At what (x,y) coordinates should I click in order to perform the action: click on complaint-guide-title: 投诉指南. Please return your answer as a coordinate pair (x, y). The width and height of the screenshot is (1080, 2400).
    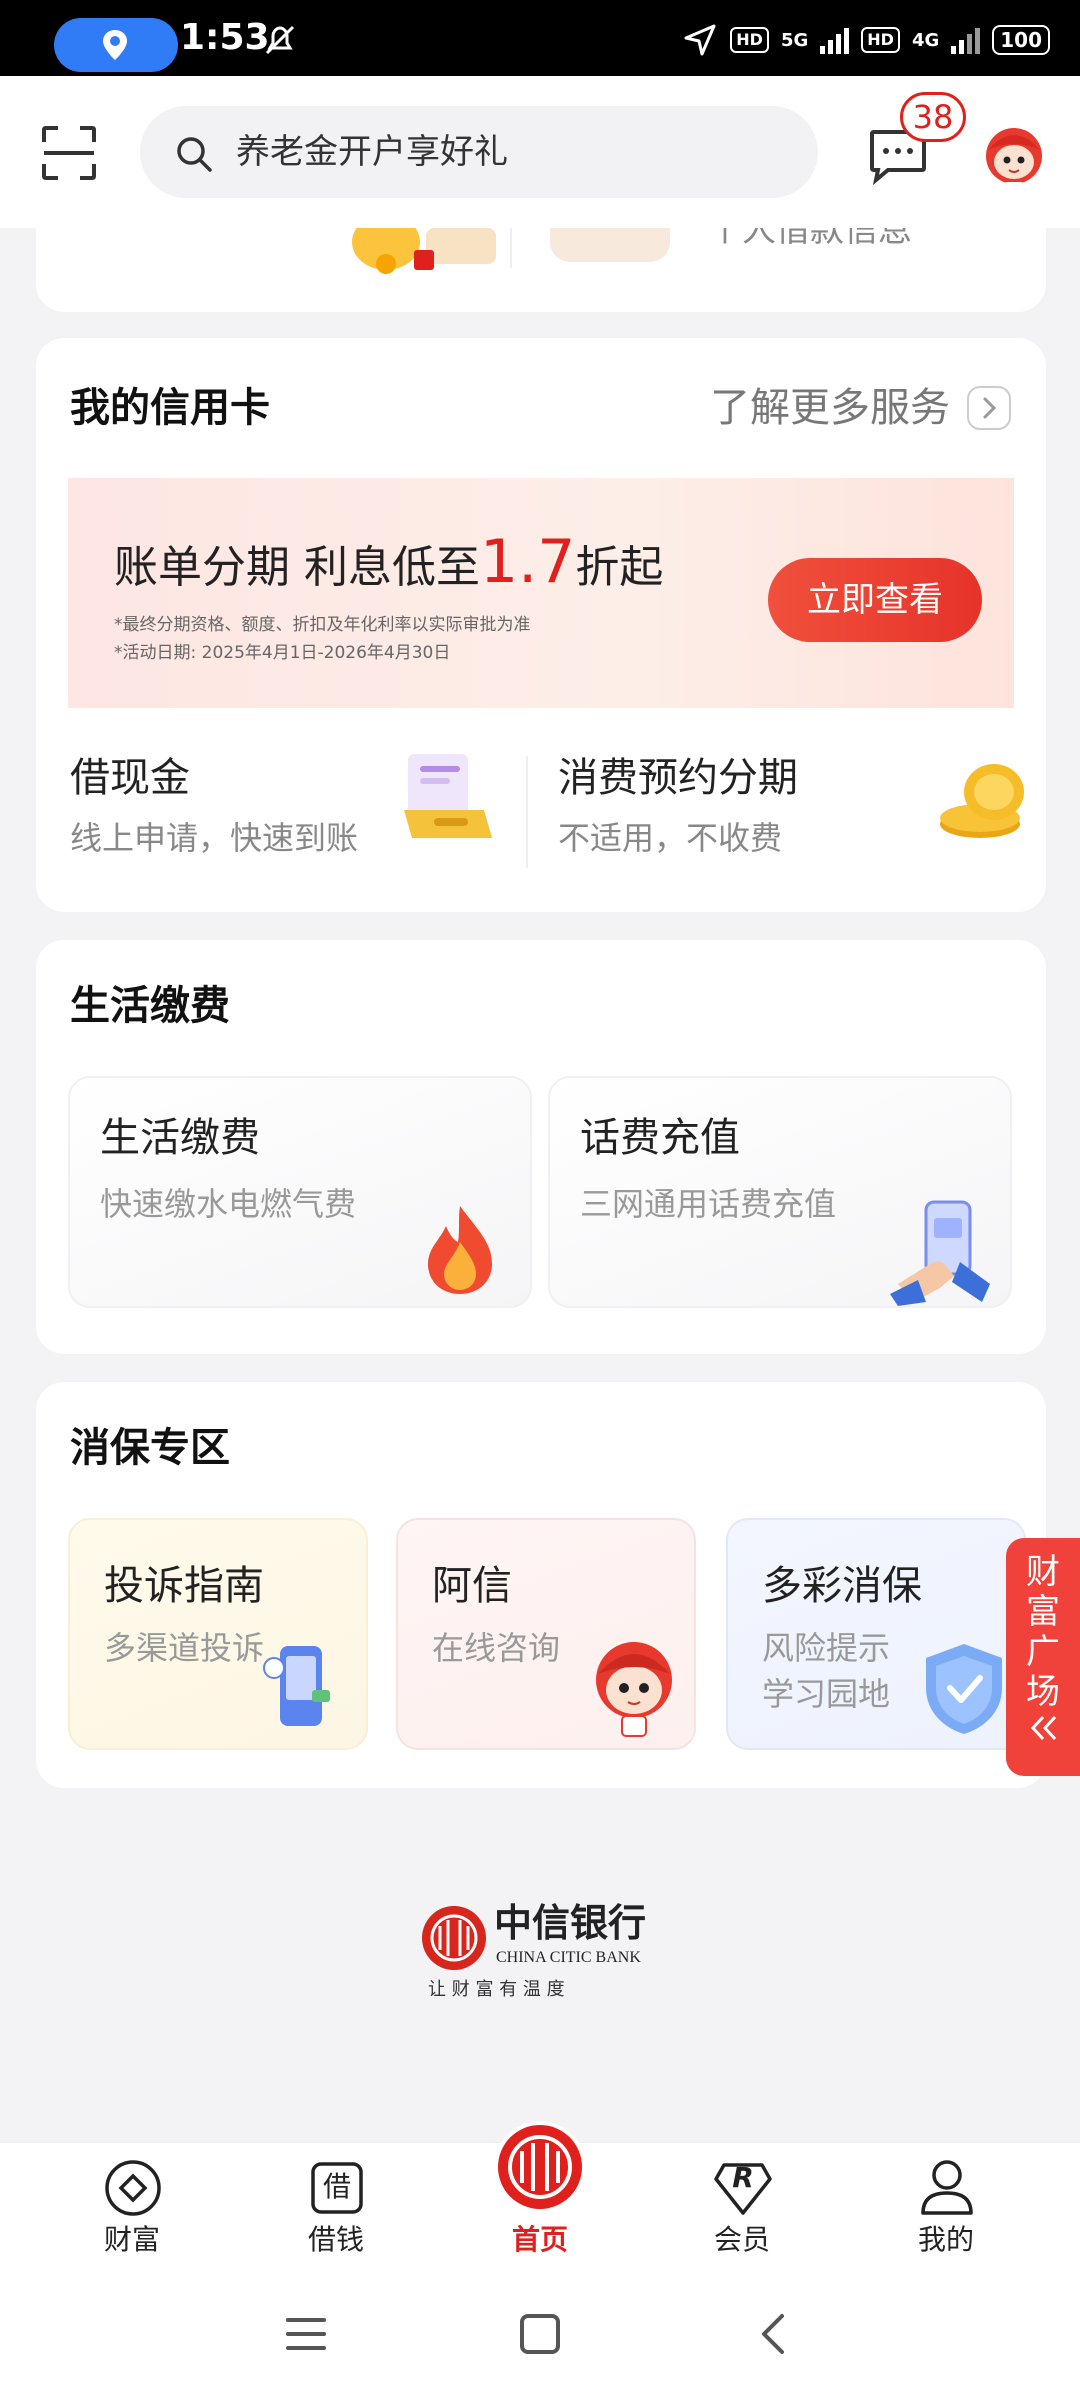
    Looking at the image, I should click on (184, 1586).